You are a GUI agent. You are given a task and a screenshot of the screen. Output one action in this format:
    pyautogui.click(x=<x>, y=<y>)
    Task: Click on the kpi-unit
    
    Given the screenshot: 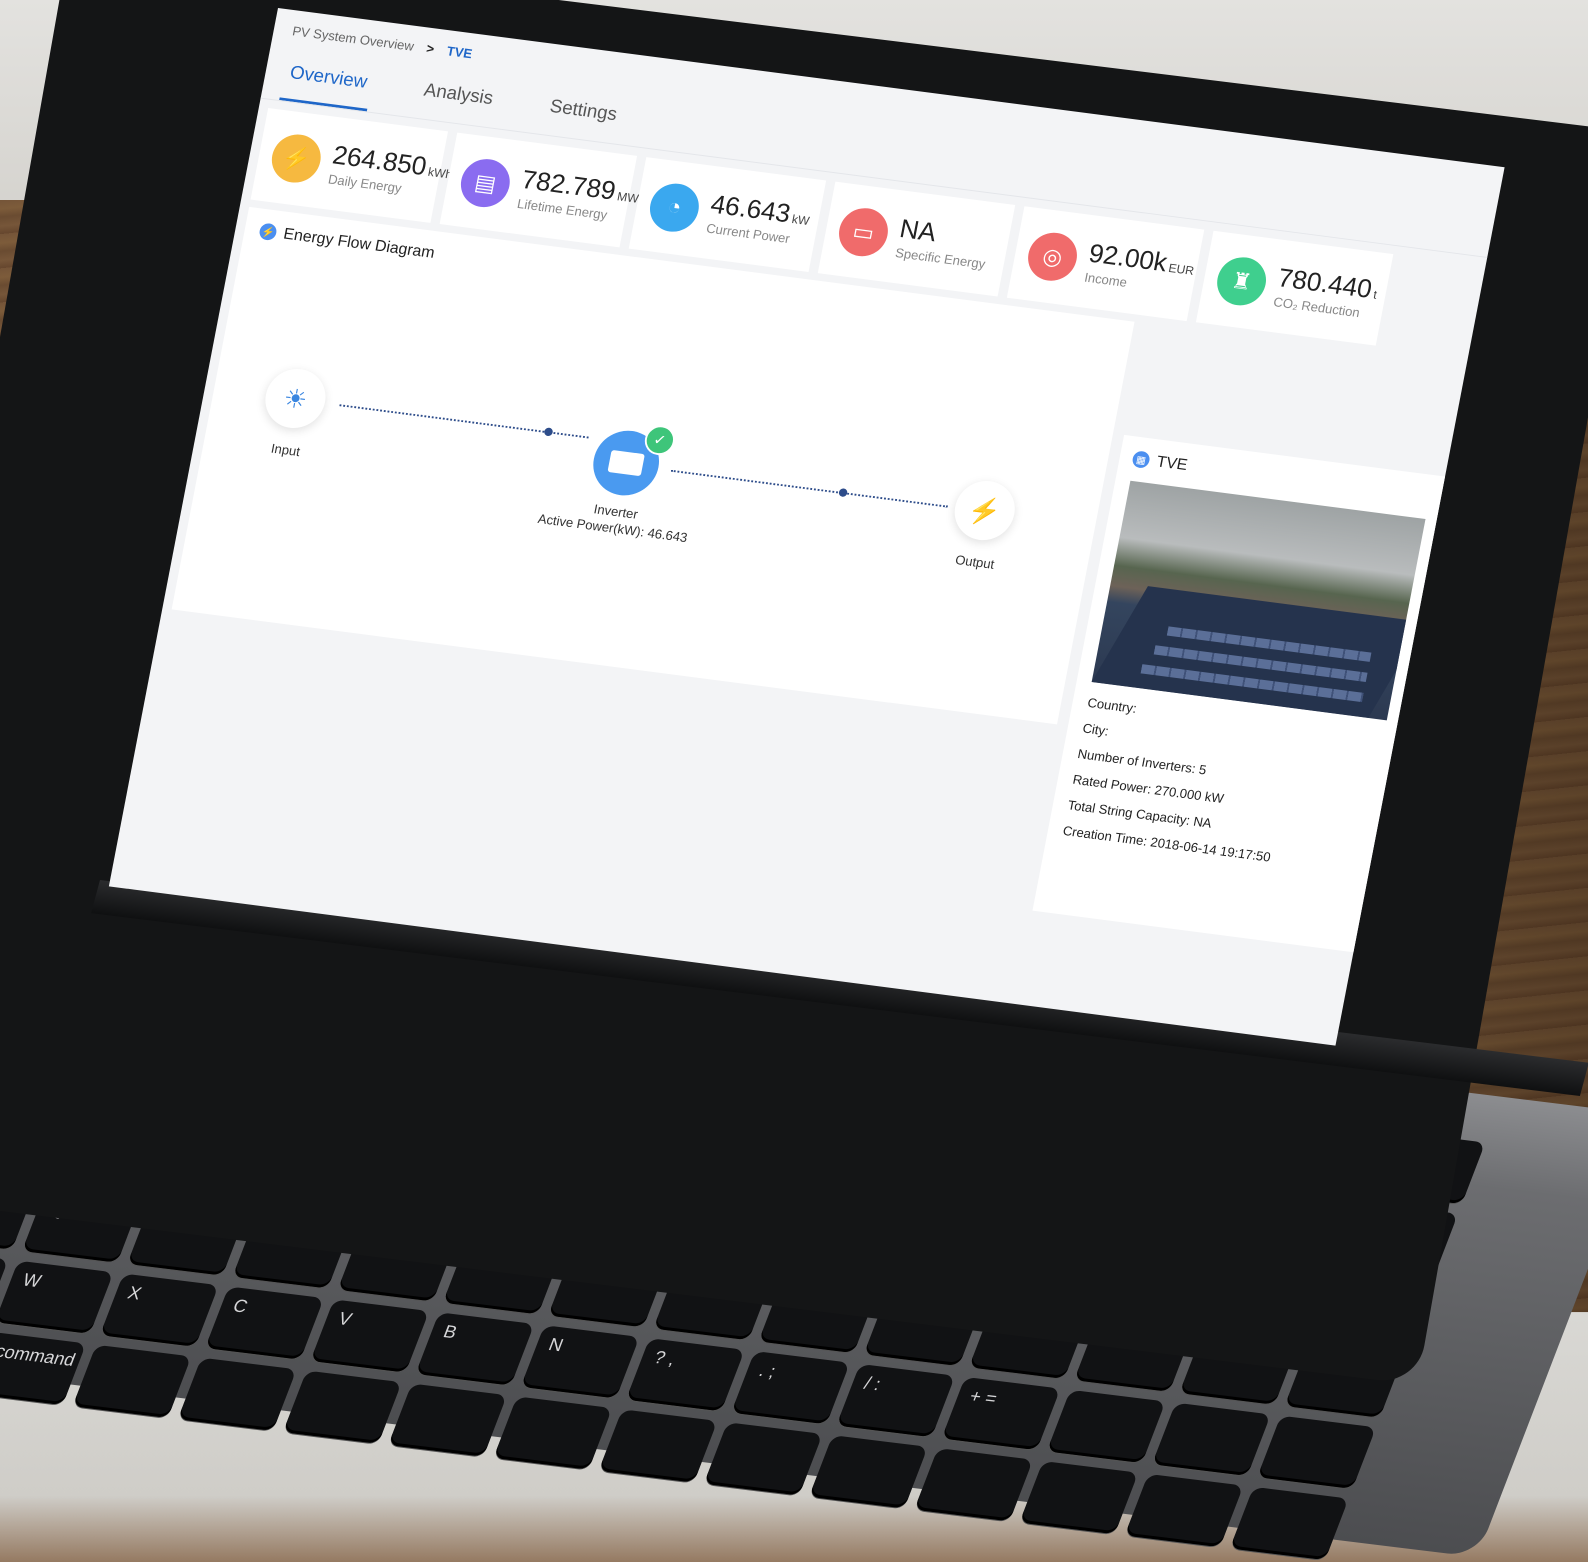 What is the action you would take?
    pyautogui.click(x=938, y=238)
    